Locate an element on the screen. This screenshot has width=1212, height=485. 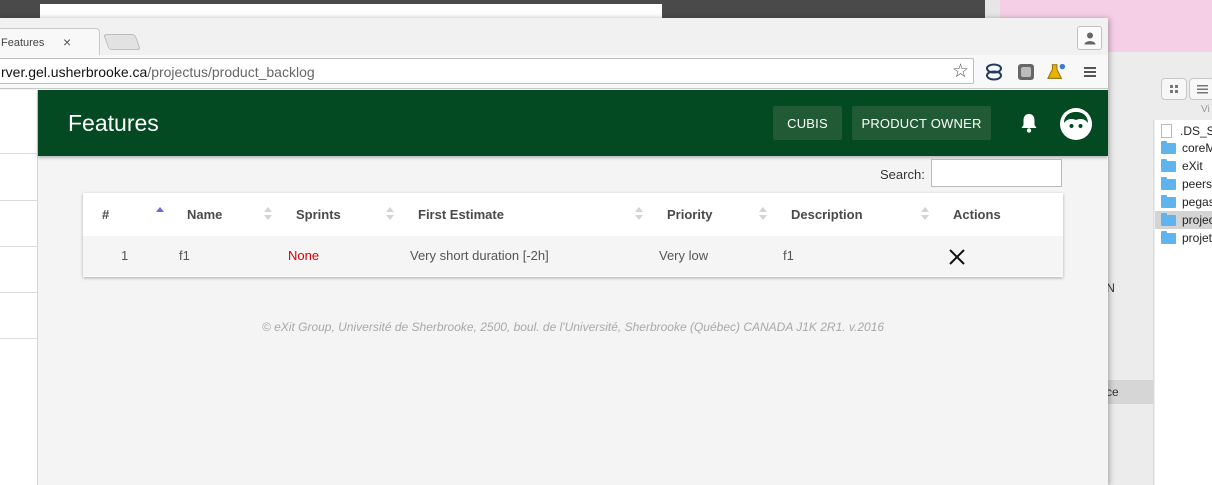
column-header-number: # is located at coordinates (105, 214).